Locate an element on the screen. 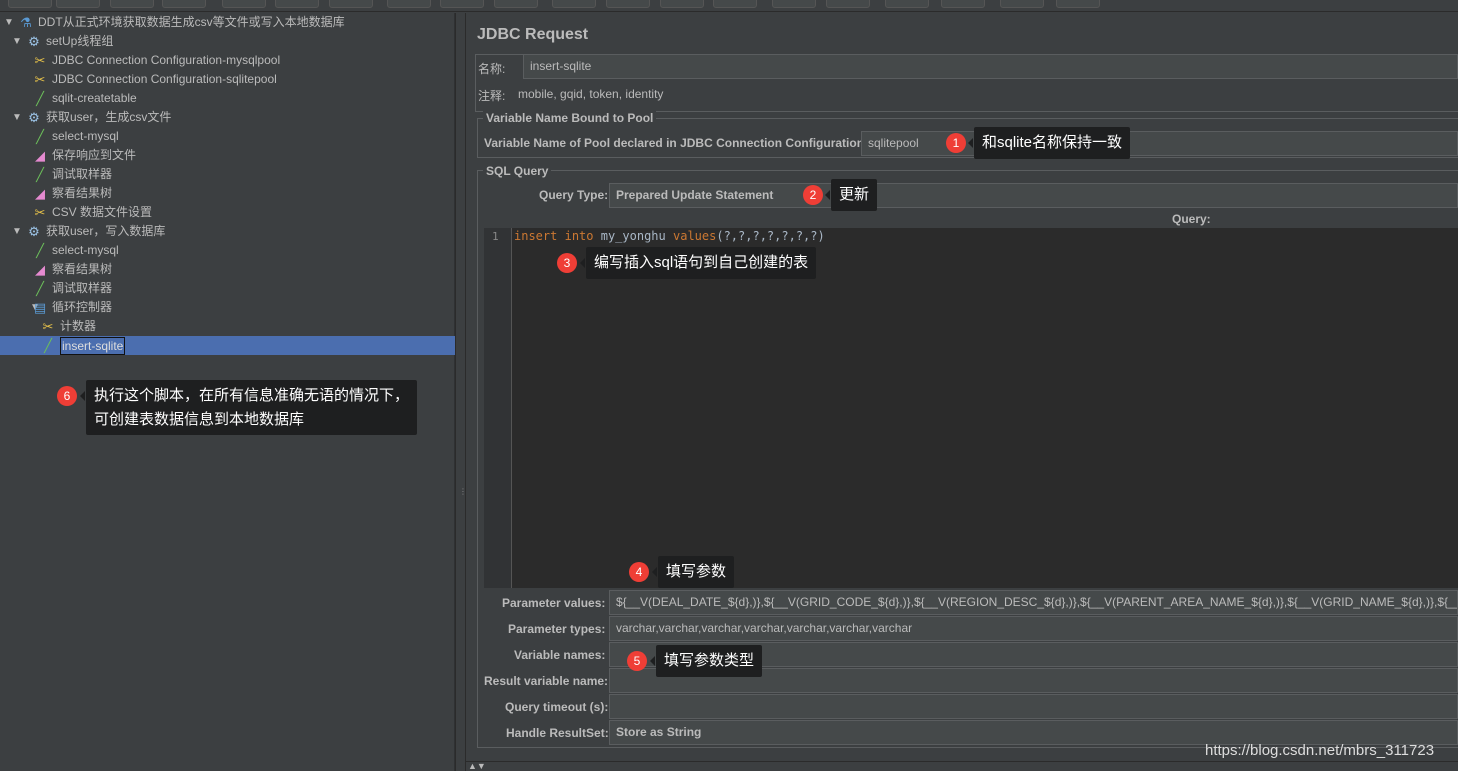 The image size is (1458, 771). line-number: 1 is located at coordinates (495, 236).